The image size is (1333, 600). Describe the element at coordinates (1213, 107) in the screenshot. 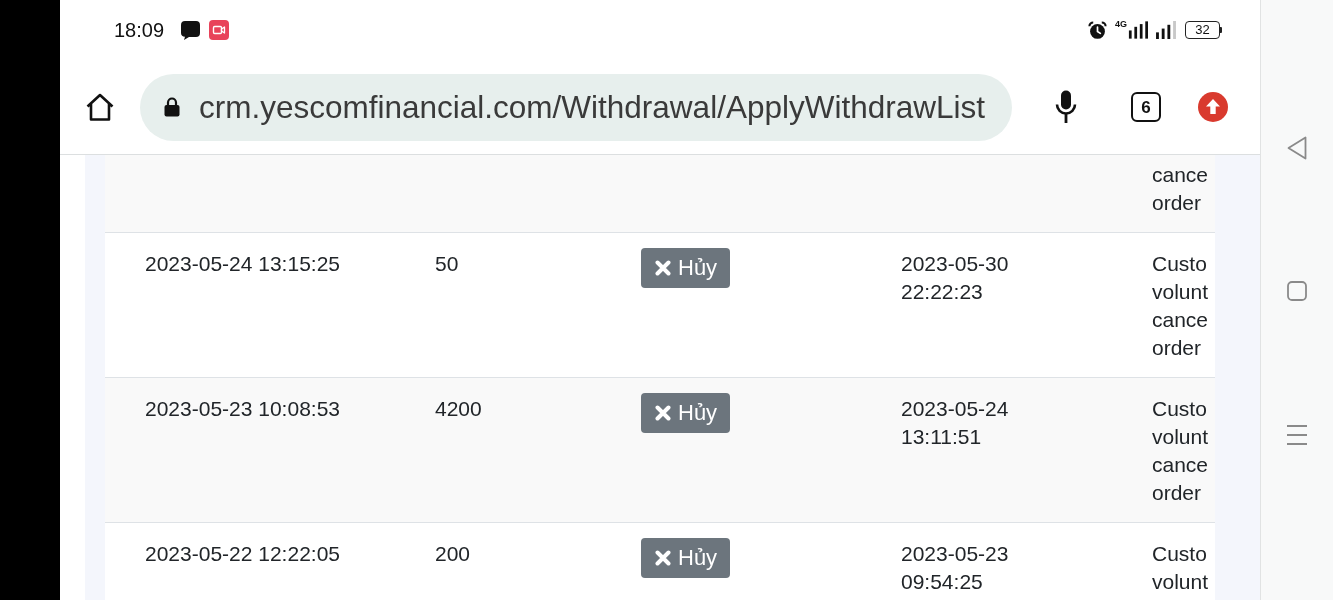

I see `arrow-up-circle-icon` at that location.